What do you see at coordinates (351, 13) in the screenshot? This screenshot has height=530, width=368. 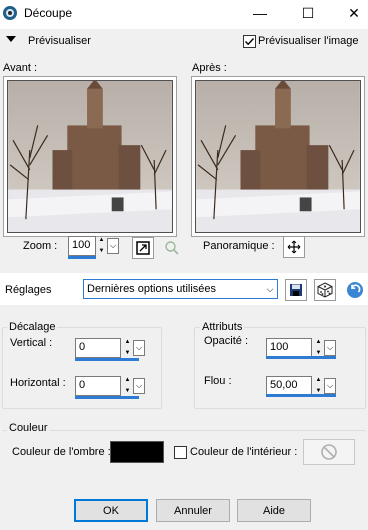 I see `close-button: ✕` at bounding box center [351, 13].